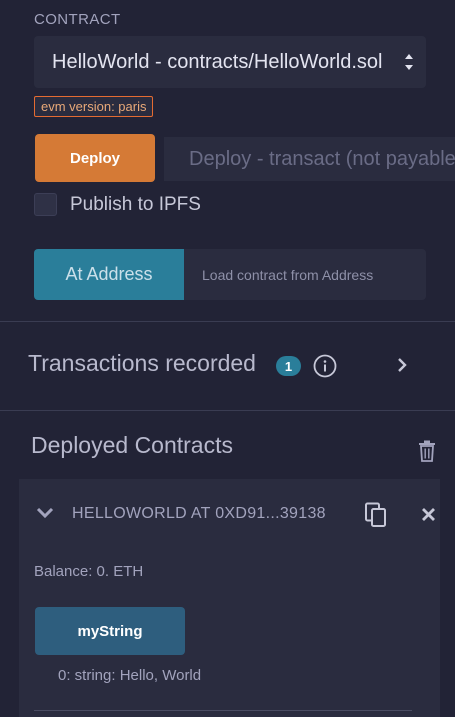 The height and width of the screenshot is (717, 455). Describe the element at coordinates (130, 675) in the screenshot. I see `mystring-result: 0: string: Hello, World` at that location.